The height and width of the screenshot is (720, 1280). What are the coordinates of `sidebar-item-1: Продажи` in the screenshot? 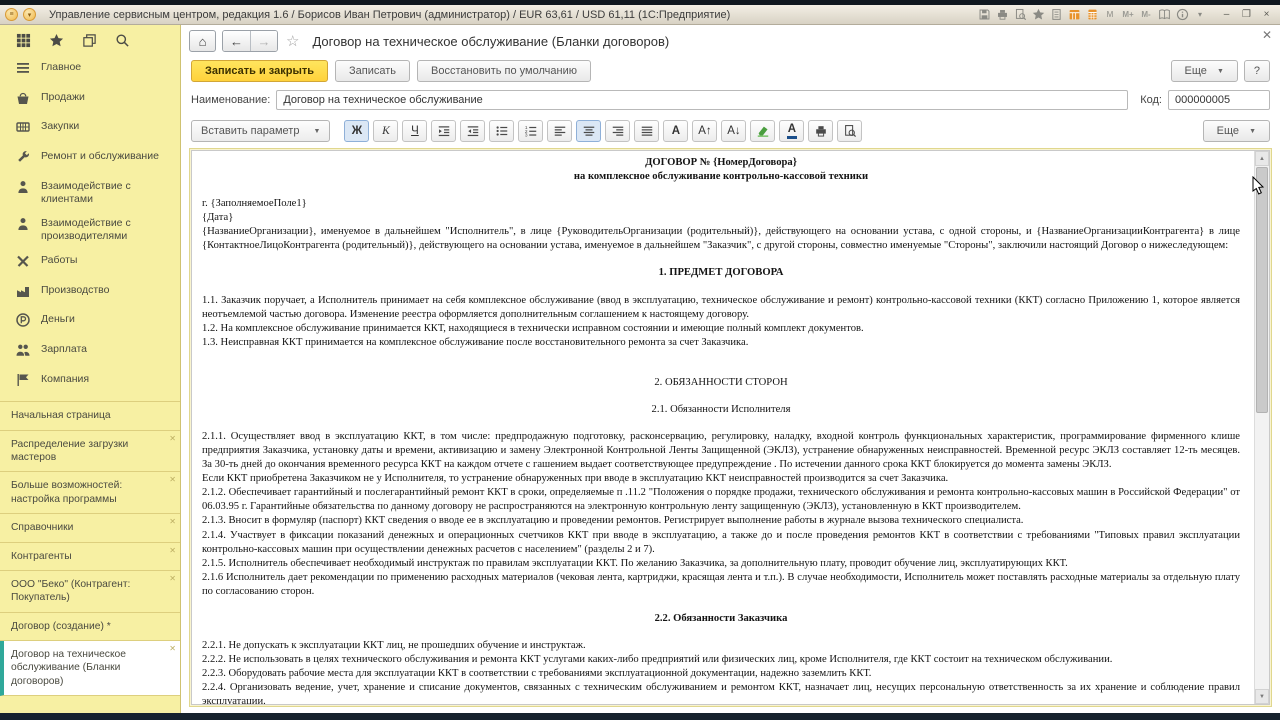 It's located at (90, 101).